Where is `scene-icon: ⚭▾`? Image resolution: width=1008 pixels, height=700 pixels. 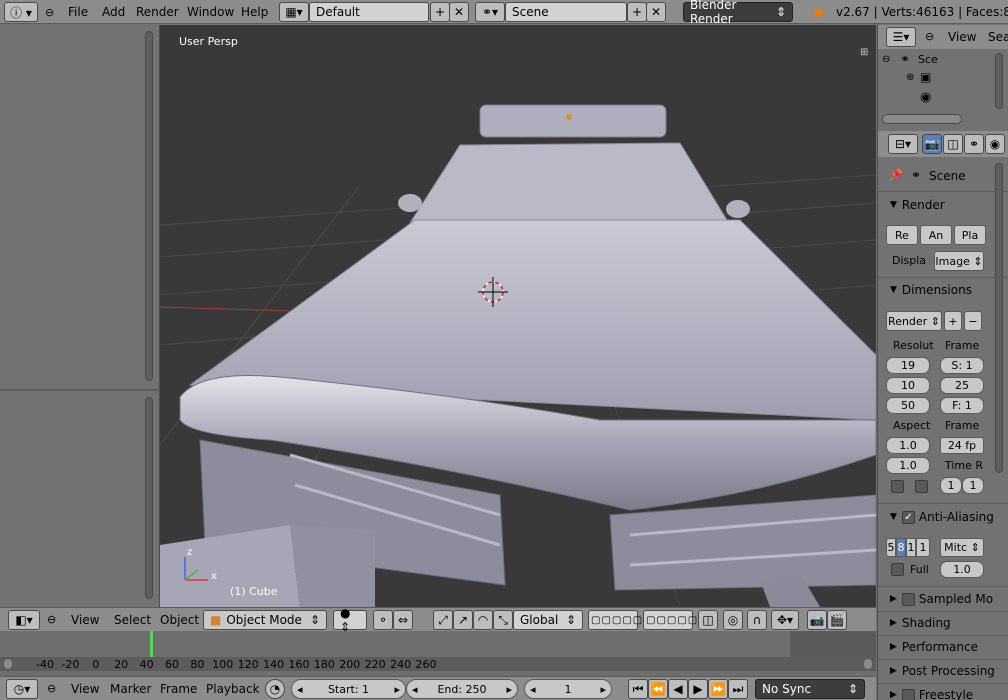 scene-icon: ⚭▾ is located at coordinates (490, 12).